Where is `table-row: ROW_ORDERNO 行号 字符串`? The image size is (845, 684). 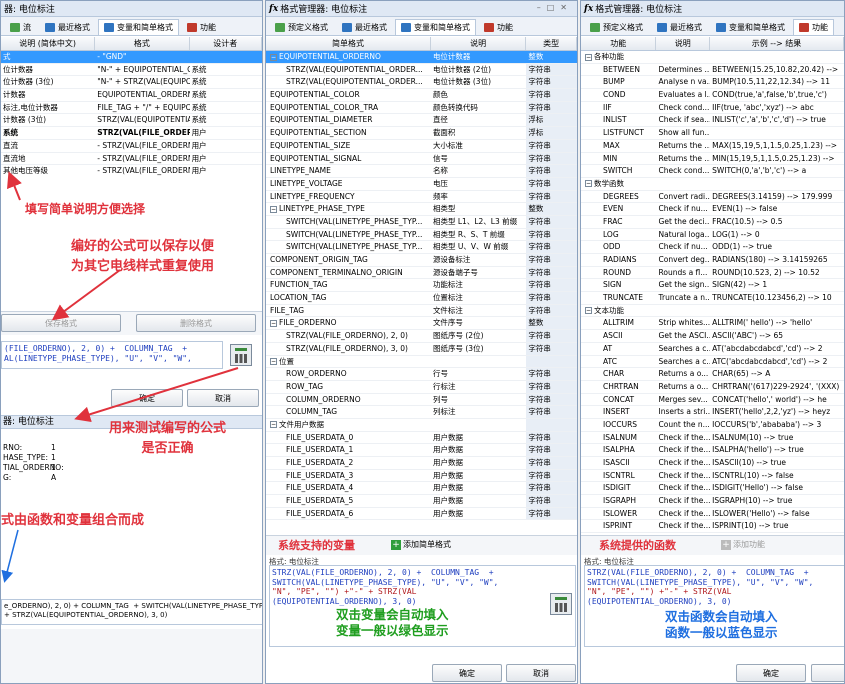 table-row: ROW_ORDERNO 行号 字符串 is located at coordinates (421, 374).